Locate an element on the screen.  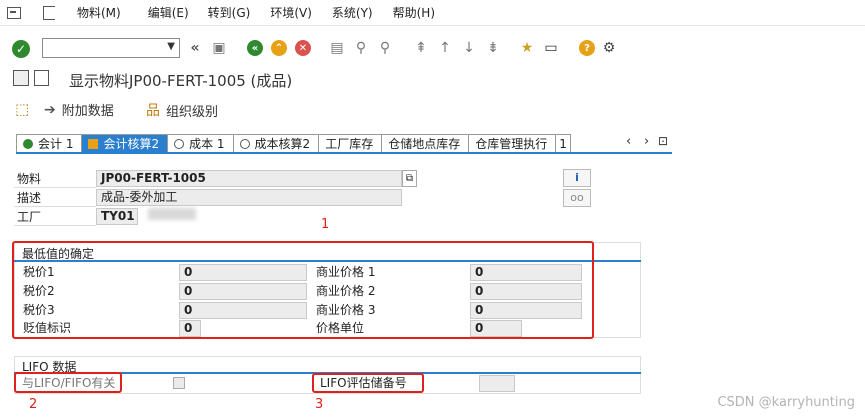
org-levels-icon: 品 is located at coordinates (153, 111).